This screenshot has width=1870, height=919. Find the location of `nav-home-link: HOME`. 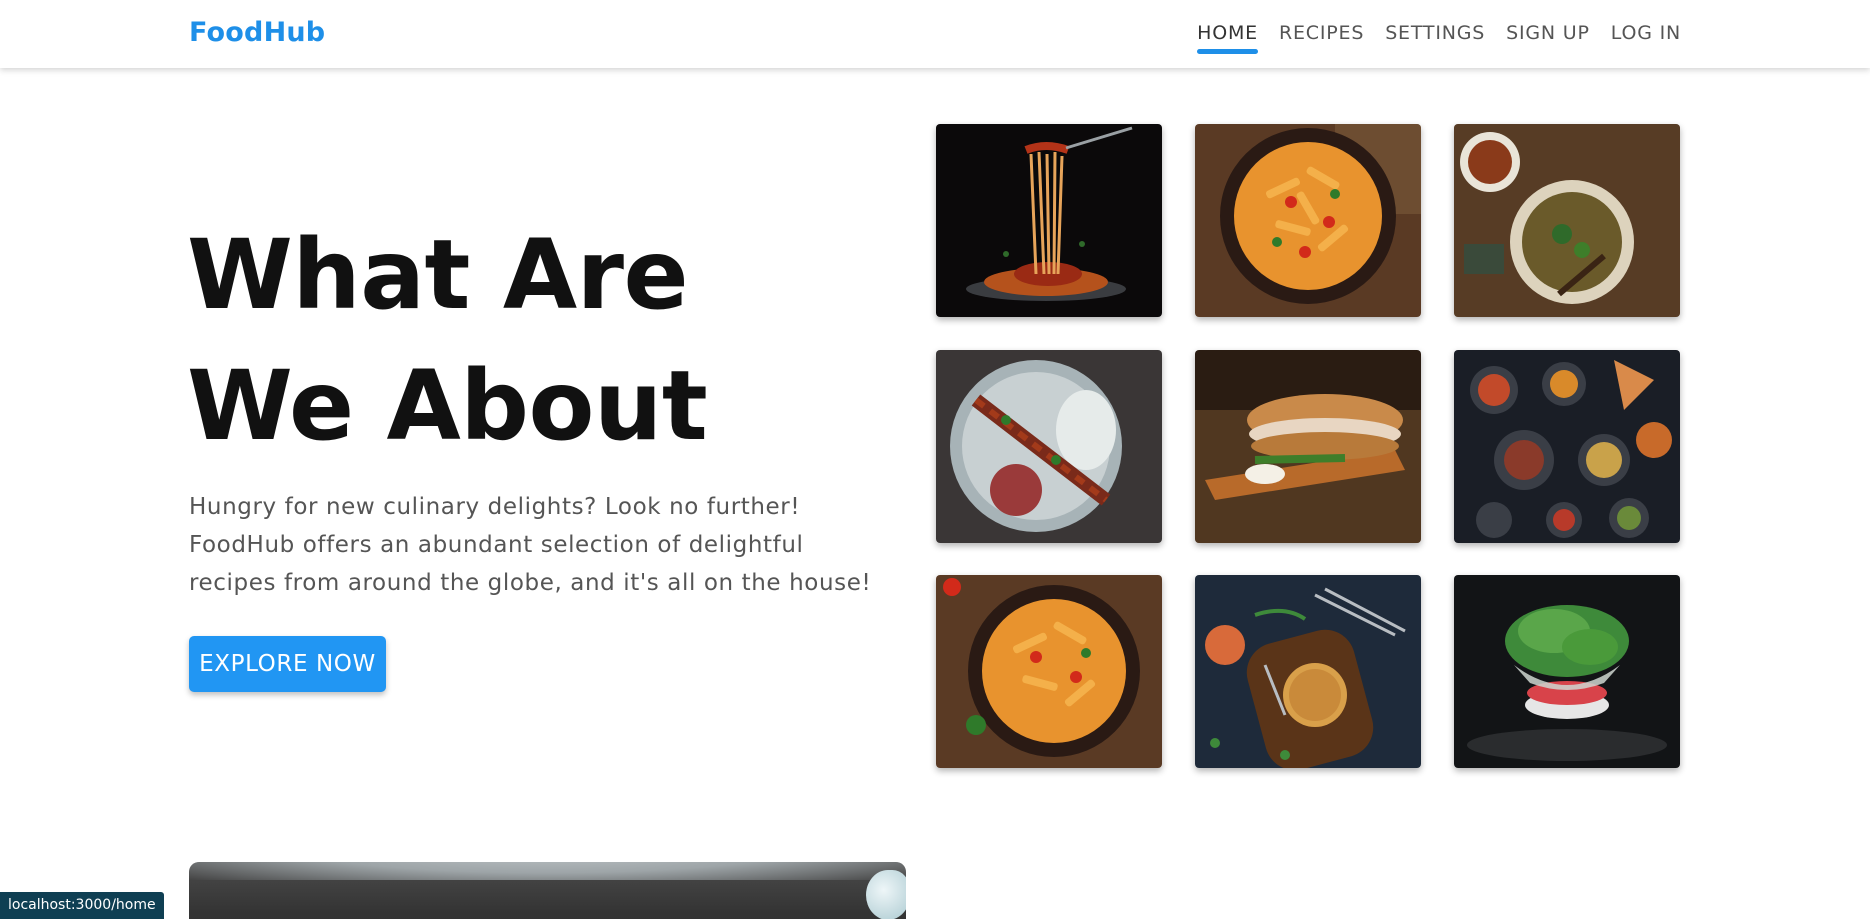

nav-home-link: HOME is located at coordinates (1227, 38).